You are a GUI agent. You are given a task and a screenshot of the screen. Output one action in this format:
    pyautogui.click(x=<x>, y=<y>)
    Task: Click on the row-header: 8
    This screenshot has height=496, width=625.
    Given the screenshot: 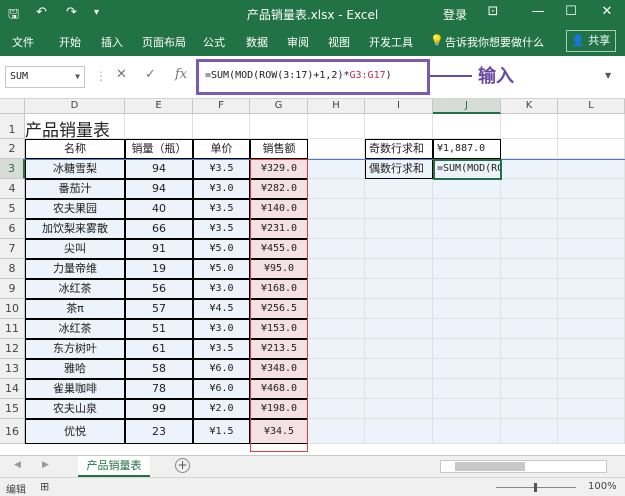 What is the action you would take?
    pyautogui.click(x=12, y=269)
    